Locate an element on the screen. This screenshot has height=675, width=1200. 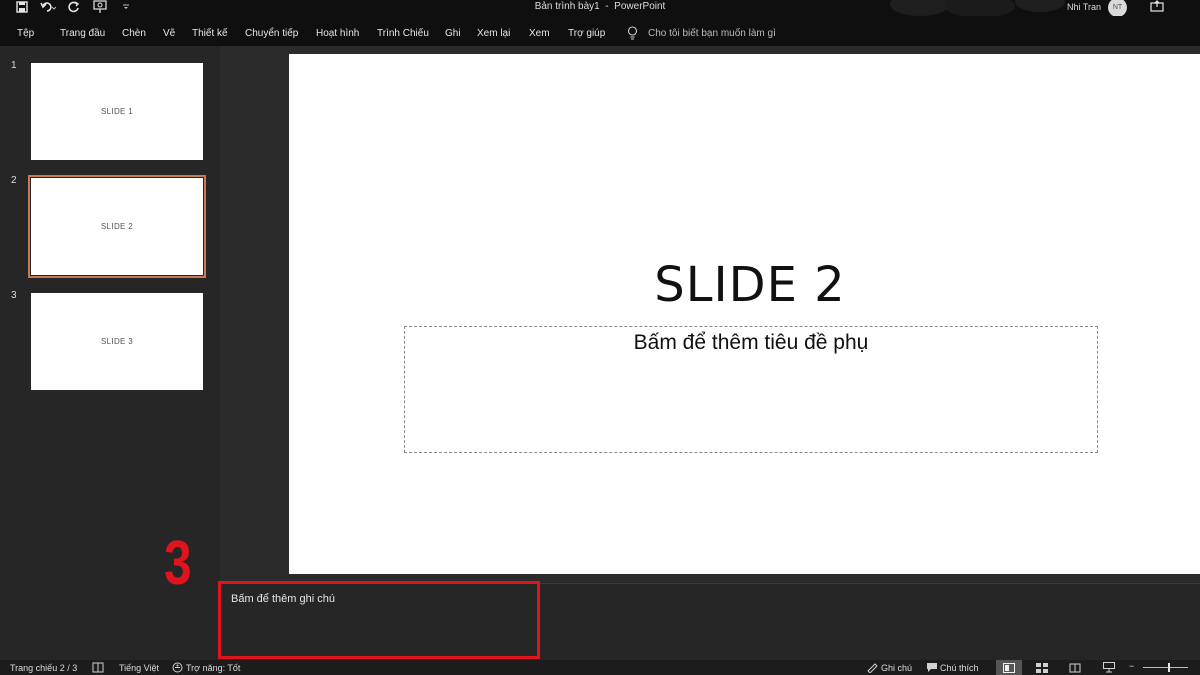
tab-draw: Vẽ is located at coordinates (169, 33).